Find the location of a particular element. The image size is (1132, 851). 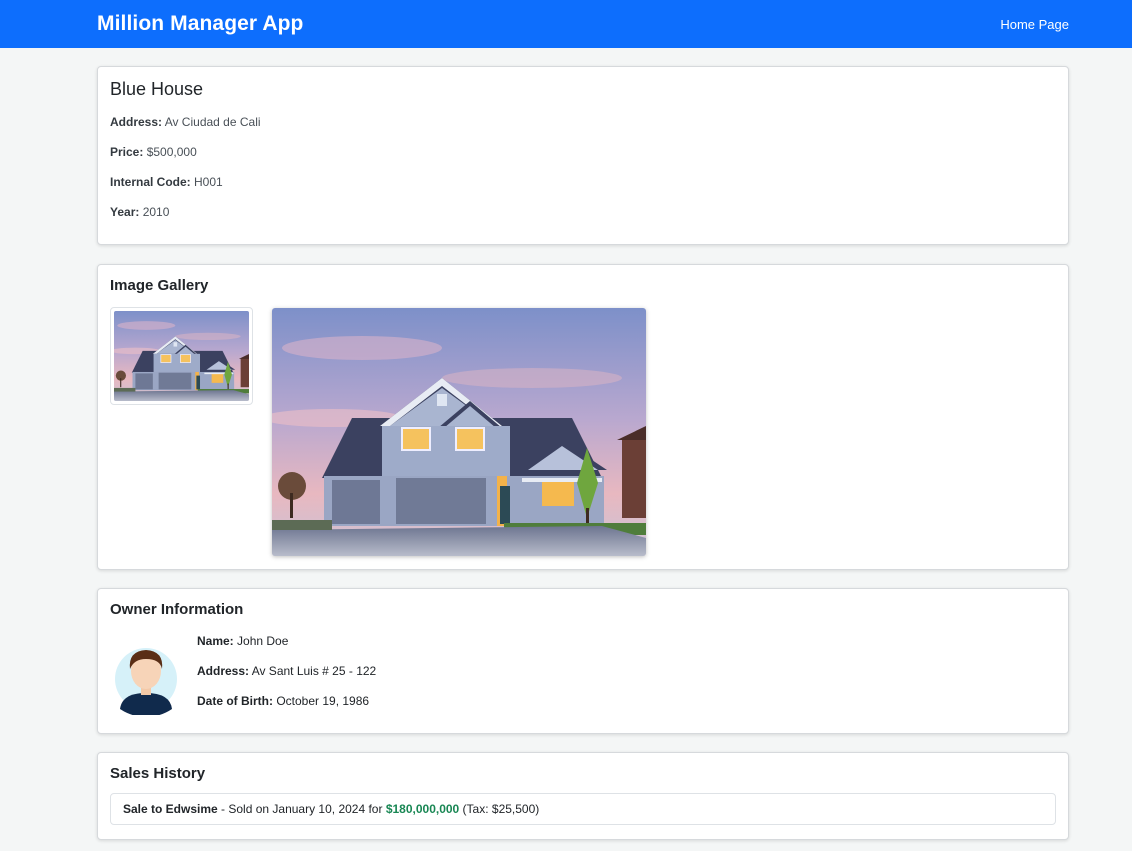

sale-date: - Sold on January 10, 2024 for is located at coordinates (301, 809).